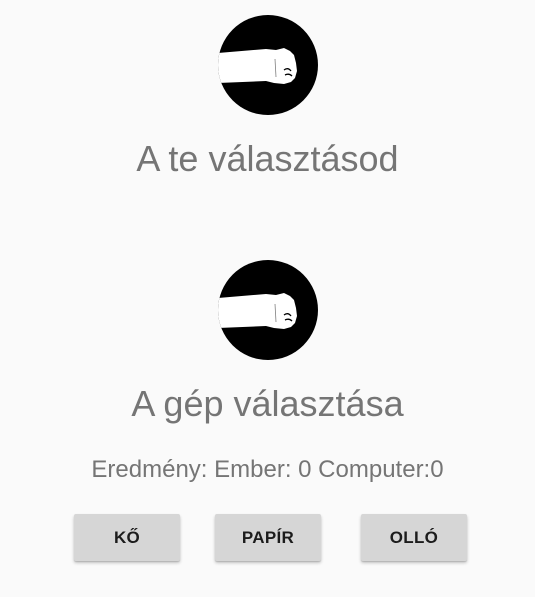 Image resolution: width=535 pixels, height=597 pixels. Describe the element at coordinates (256, 469) in the screenshot. I see `human-score-label: Ember:` at that location.